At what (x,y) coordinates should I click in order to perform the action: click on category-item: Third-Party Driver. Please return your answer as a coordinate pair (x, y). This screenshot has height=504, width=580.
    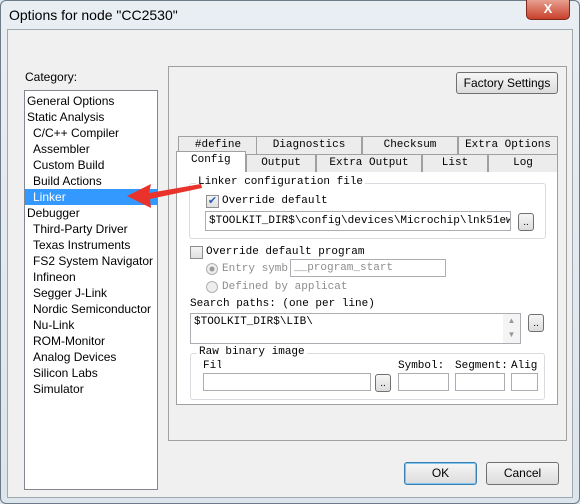
    Looking at the image, I should click on (91, 229).